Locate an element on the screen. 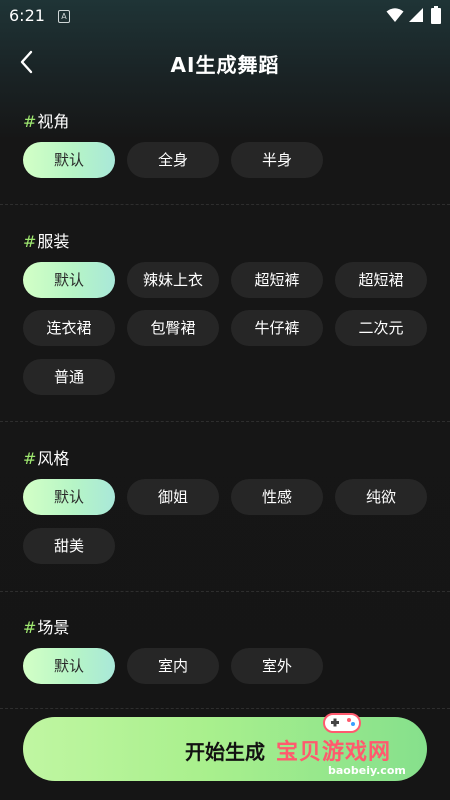 The height and width of the screenshot is (800, 450). section-title-label: 场景 is located at coordinates (53, 627).